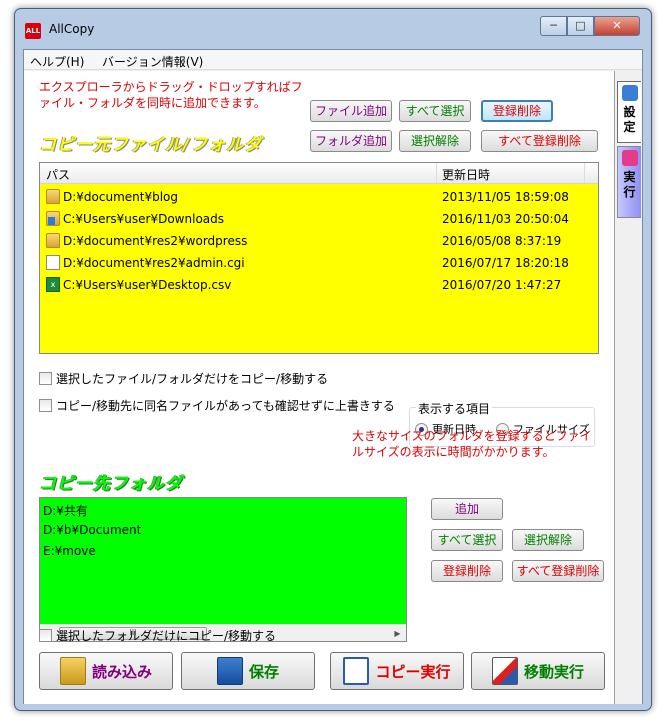 This screenshot has width=671, height=727. What do you see at coordinates (472, 444) in the screenshot?
I see `size-warning: 大きなサイズのフォルダを登録するとファイ ルサイズの表示に時間がかかります。` at bounding box center [472, 444].